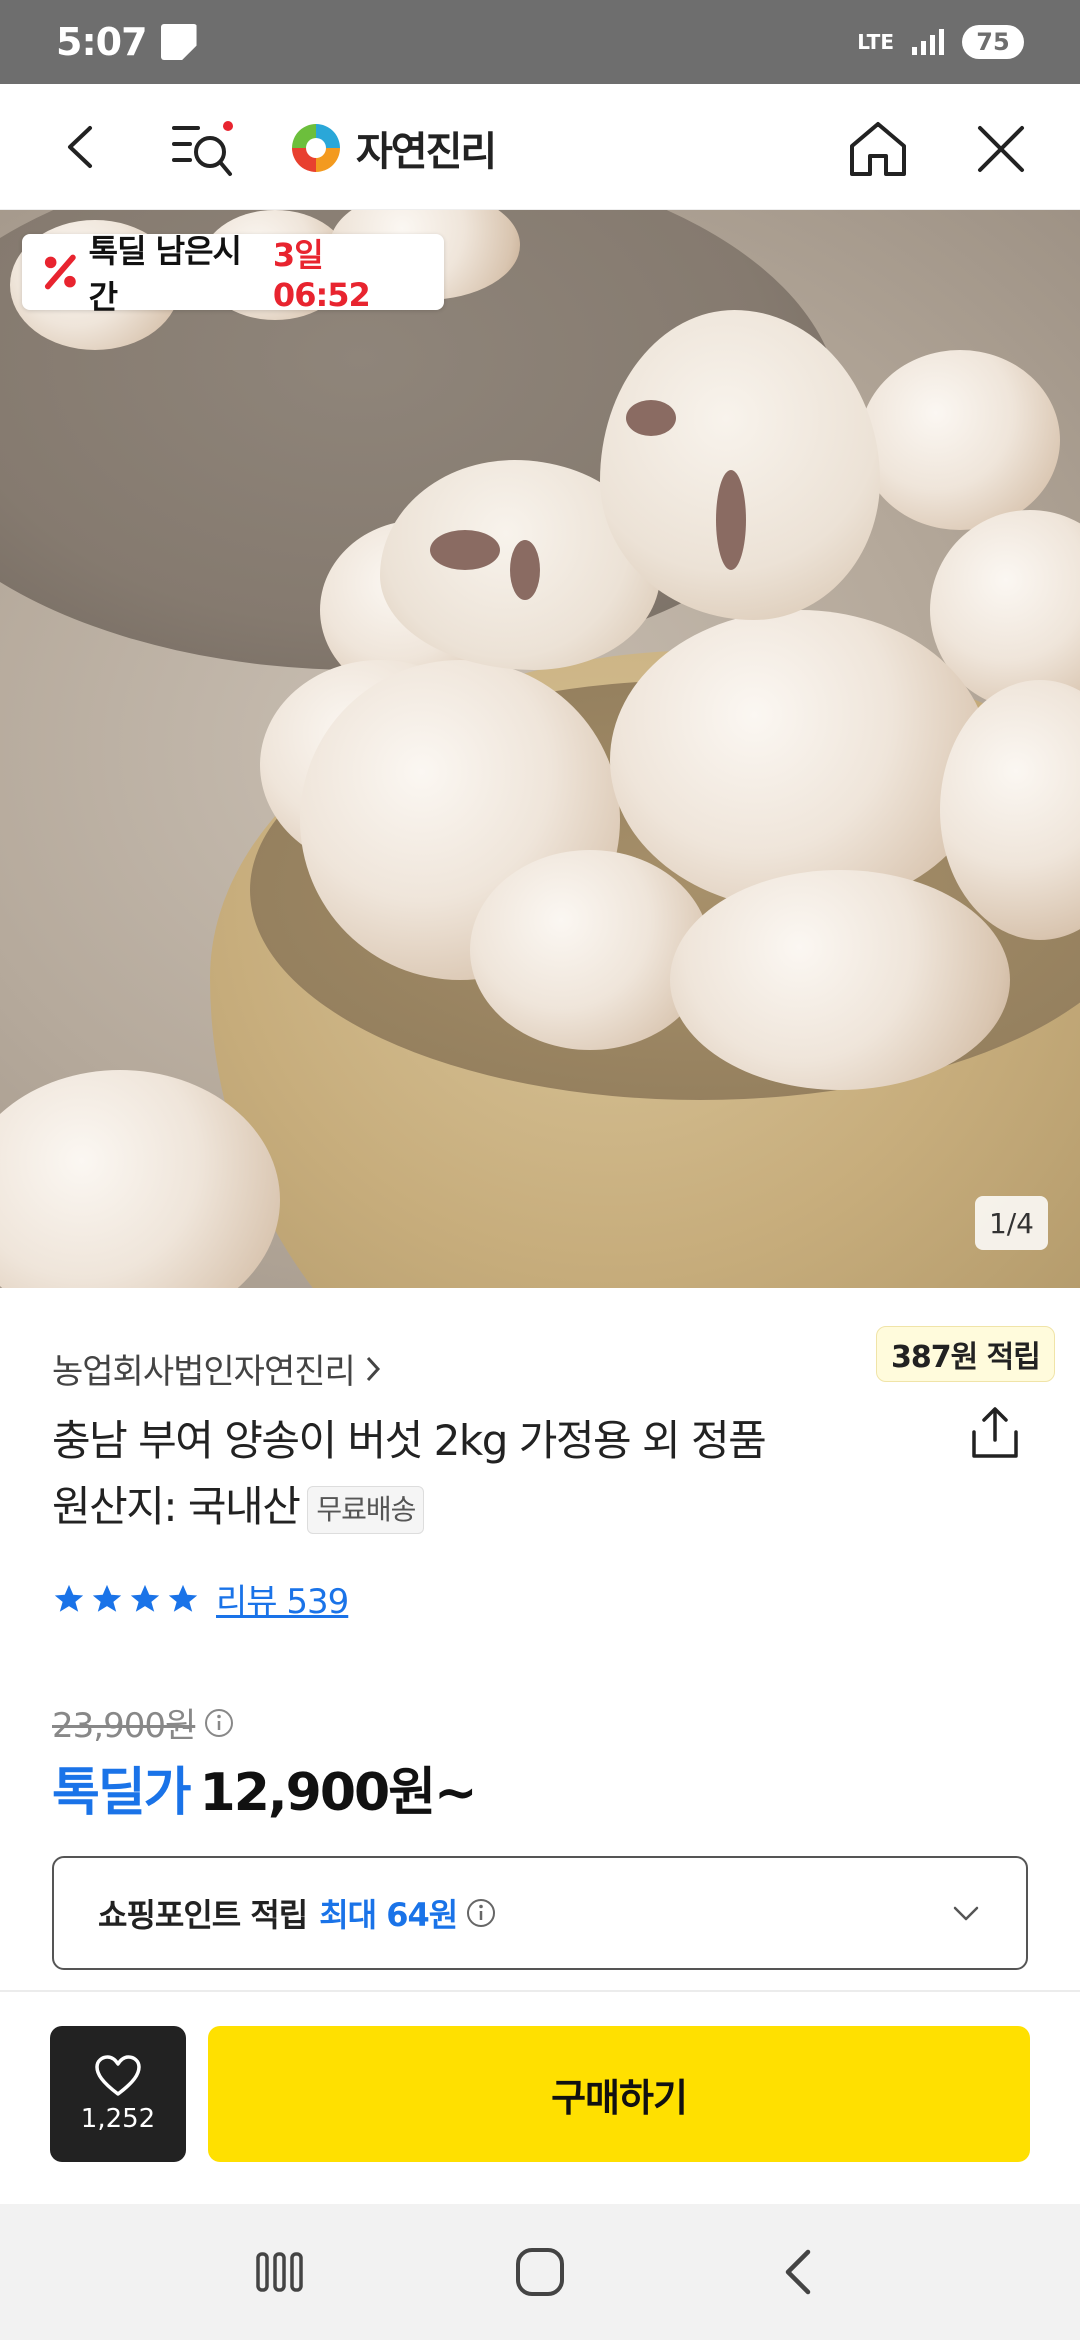 The height and width of the screenshot is (2340, 1080). Describe the element at coordinates (878, 148) in the screenshot. I see `home-icon` at that location.